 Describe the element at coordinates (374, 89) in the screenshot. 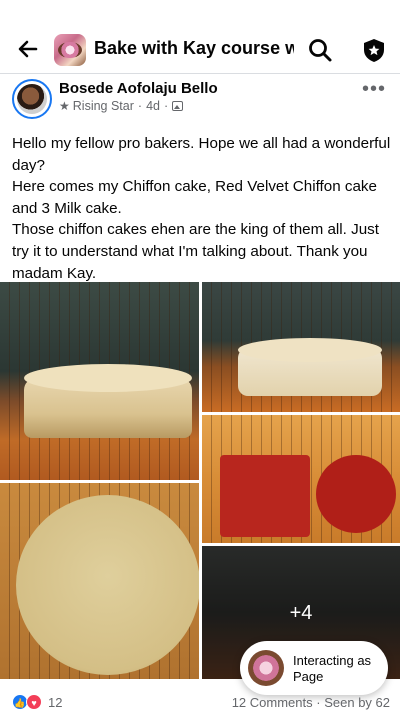

I see `more-options-icon: •••` at that location.